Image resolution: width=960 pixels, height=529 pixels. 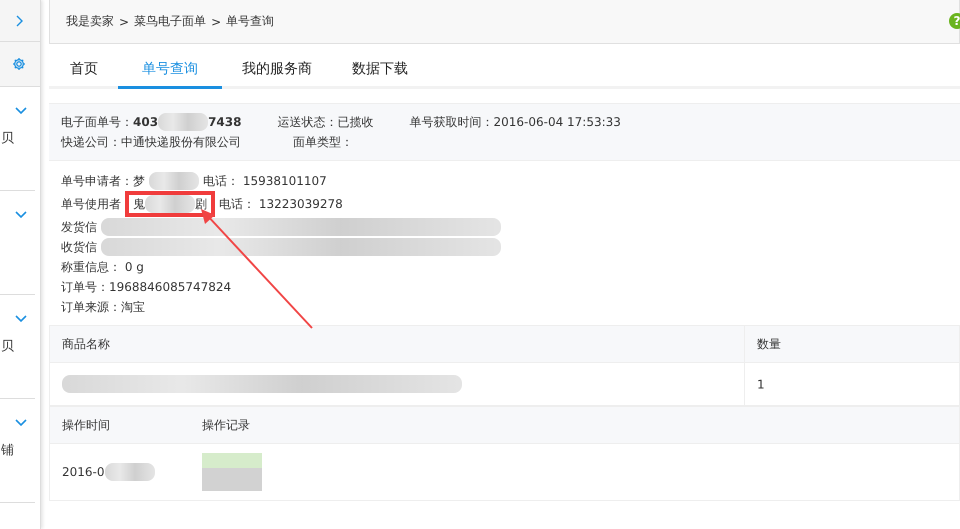 What do you see at coordinates (91, 204) in the screenshot?
I see `detail-text: 单号使用者` at bounding box center [91, 204].